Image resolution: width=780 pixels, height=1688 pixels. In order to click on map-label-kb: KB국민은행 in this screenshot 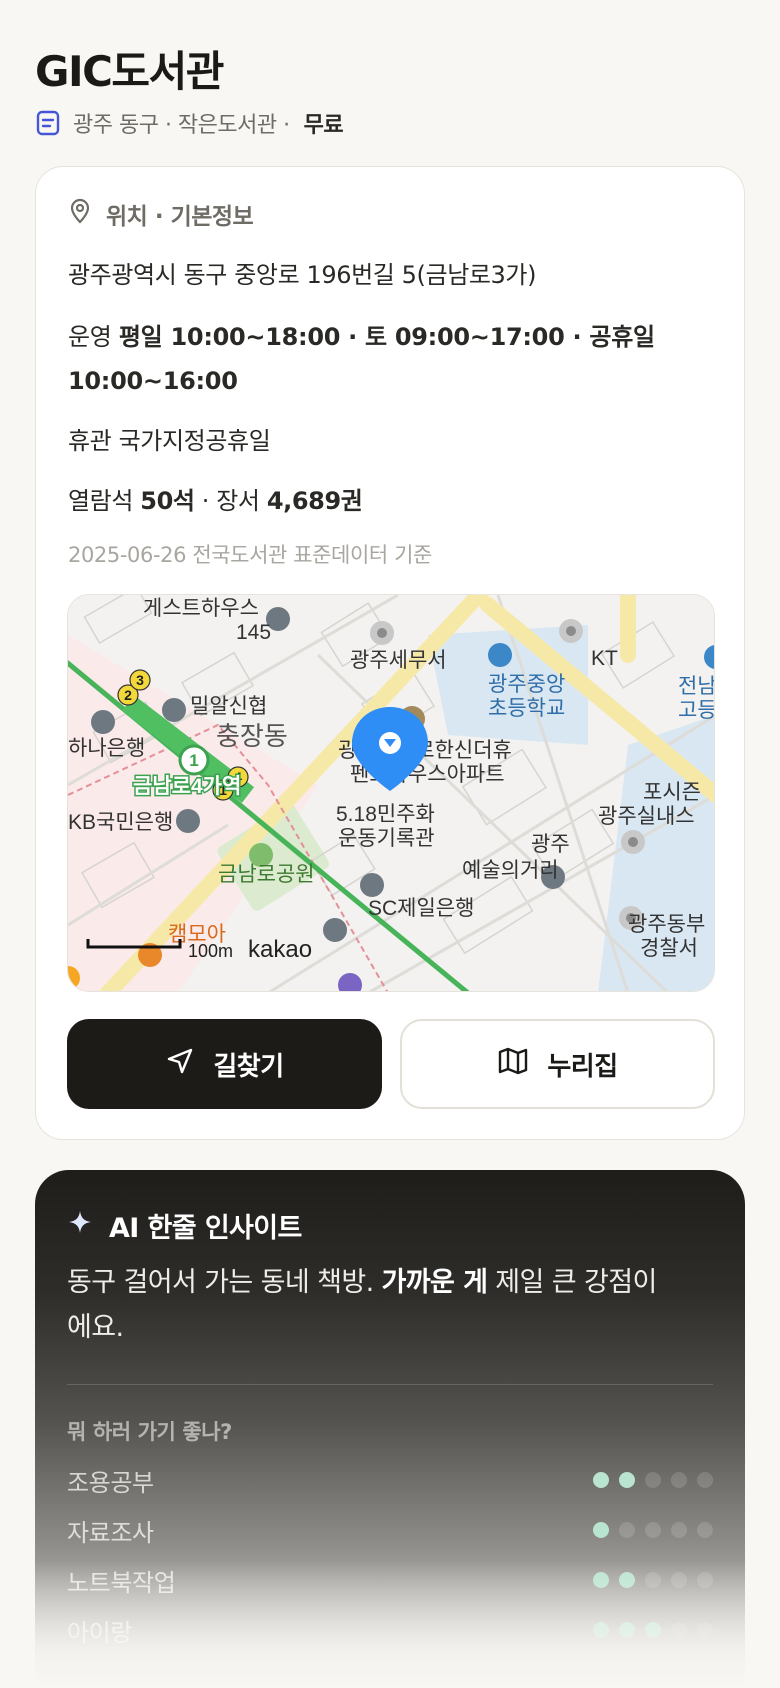, I will do `click(120, 822)`.